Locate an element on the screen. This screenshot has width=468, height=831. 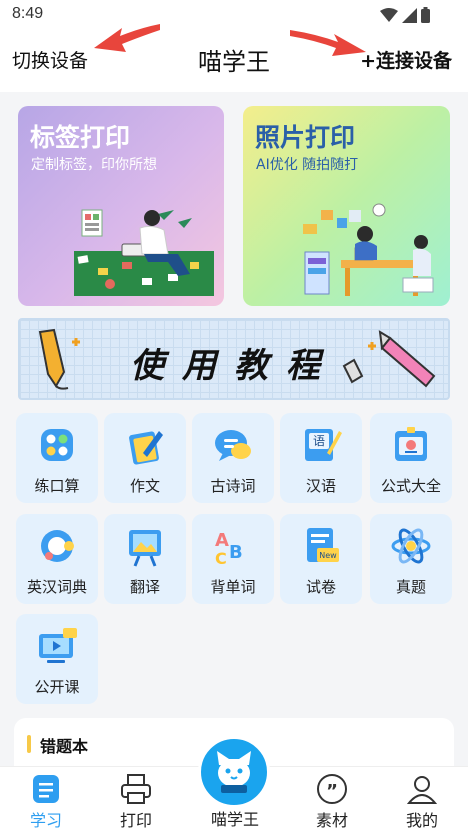
tool-composition: 作文 is located at coordinates (145, 458).